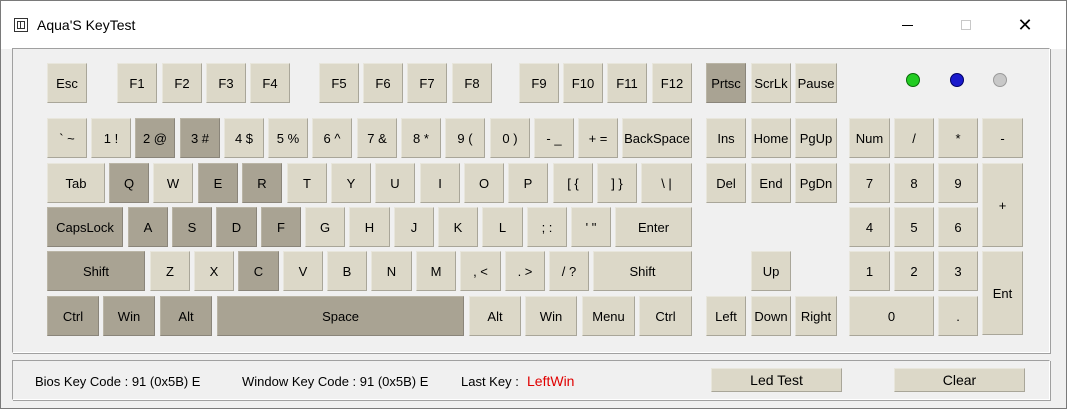  What do you see at coordinates (914, 183) in the screenshot?
I see `key-np8: 8` at bounding box center [914, 183].